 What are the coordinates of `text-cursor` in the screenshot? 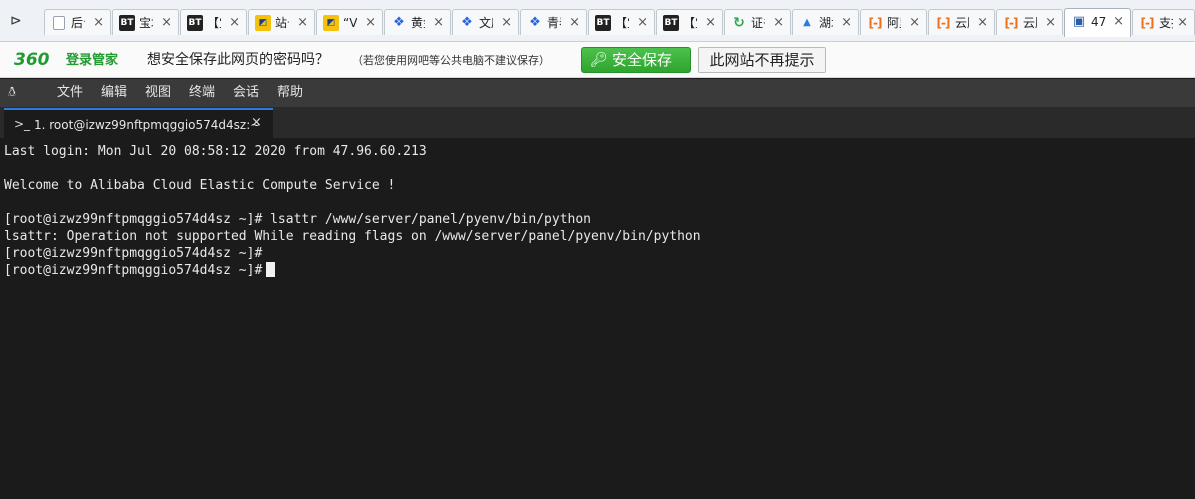 It's located at (271, 269).